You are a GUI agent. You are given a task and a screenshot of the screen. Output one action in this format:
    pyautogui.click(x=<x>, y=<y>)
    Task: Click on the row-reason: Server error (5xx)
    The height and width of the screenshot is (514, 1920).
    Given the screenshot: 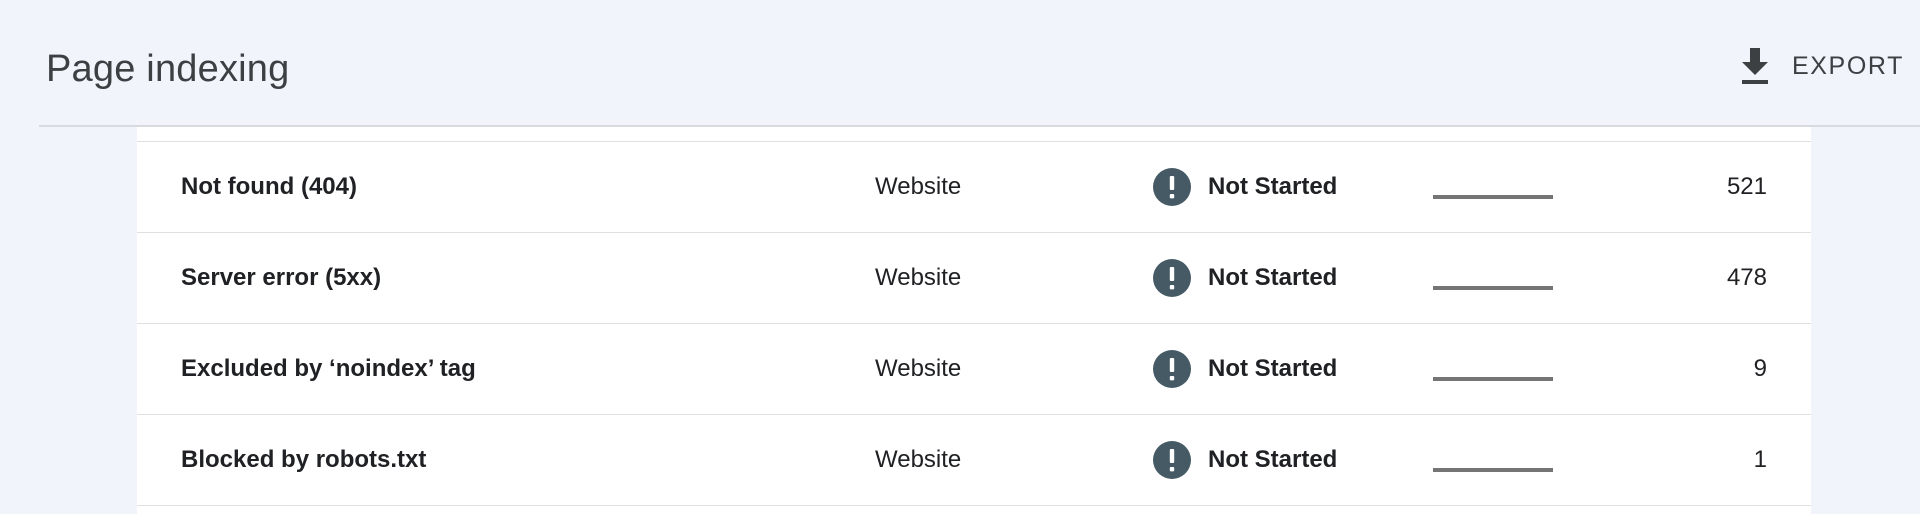 What is the action you would take?
    pyautogui.click(x=281, y=277)
    